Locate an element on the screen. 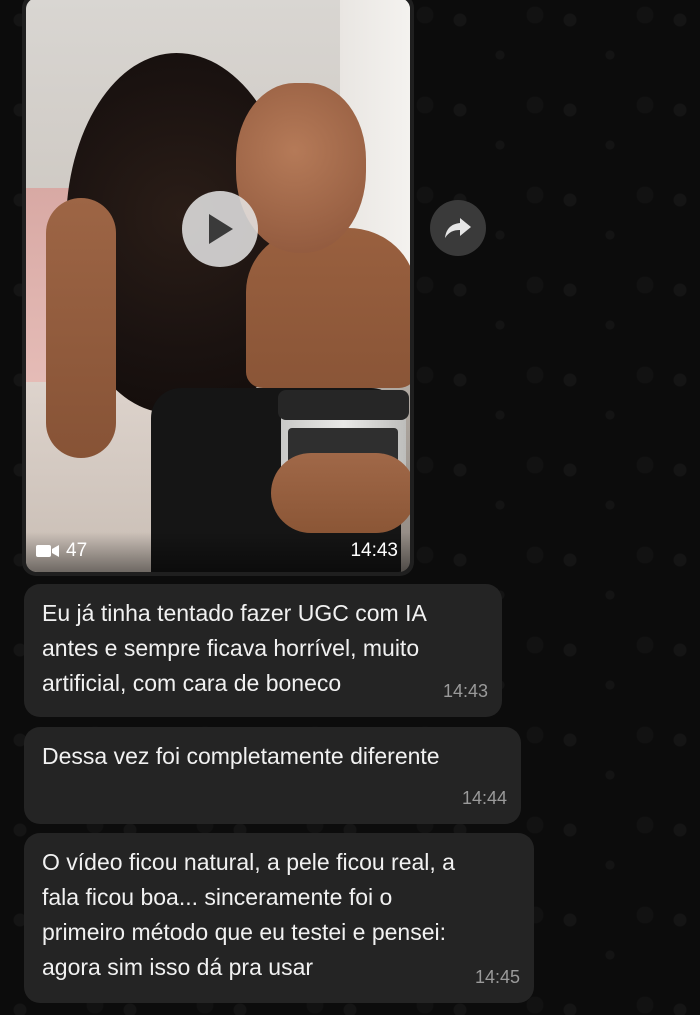 This screenshot has height=1015, width=700. play-button is located at coordinates (220, 229).